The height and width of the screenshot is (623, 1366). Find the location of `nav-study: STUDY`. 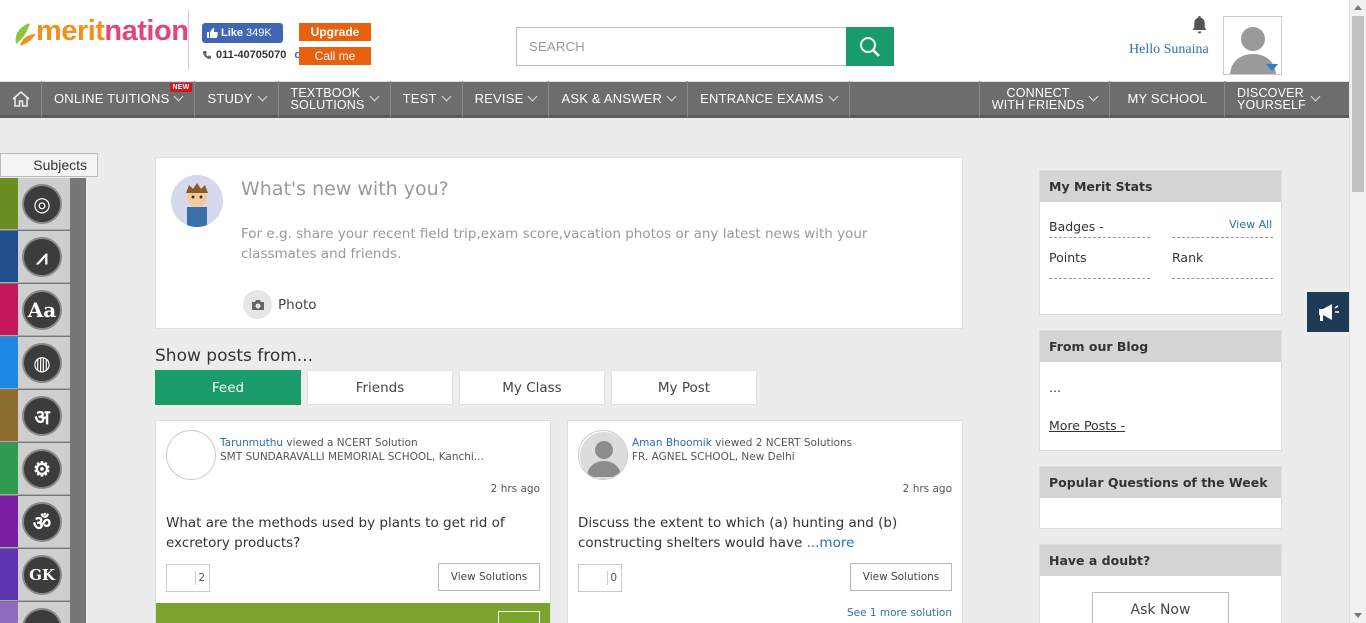

nav-study: STUDY is located at coordinates (237, 98).